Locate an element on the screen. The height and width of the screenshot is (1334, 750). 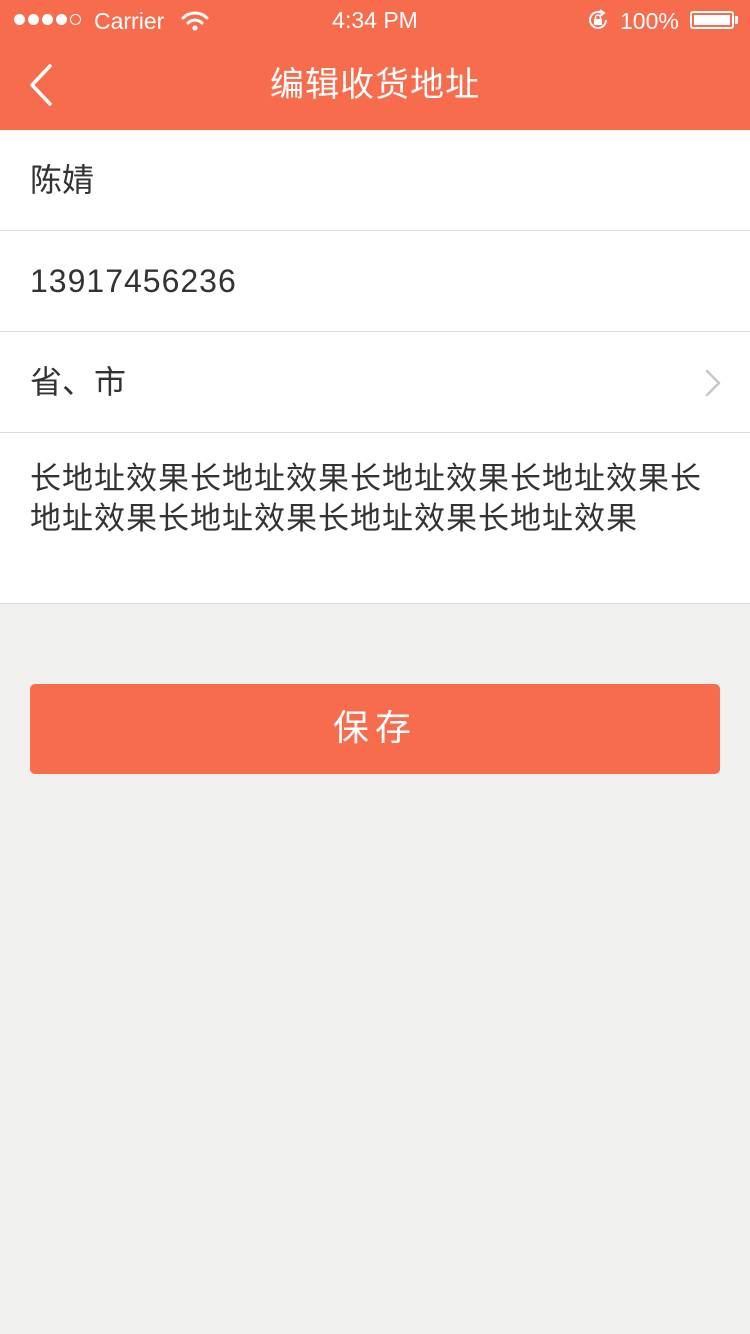
address-field: 长地址效果长地址效果长地址效果长地址效果长地址效果长地址效果长地址效果长地址效果 is located at coordinates (375, 518).